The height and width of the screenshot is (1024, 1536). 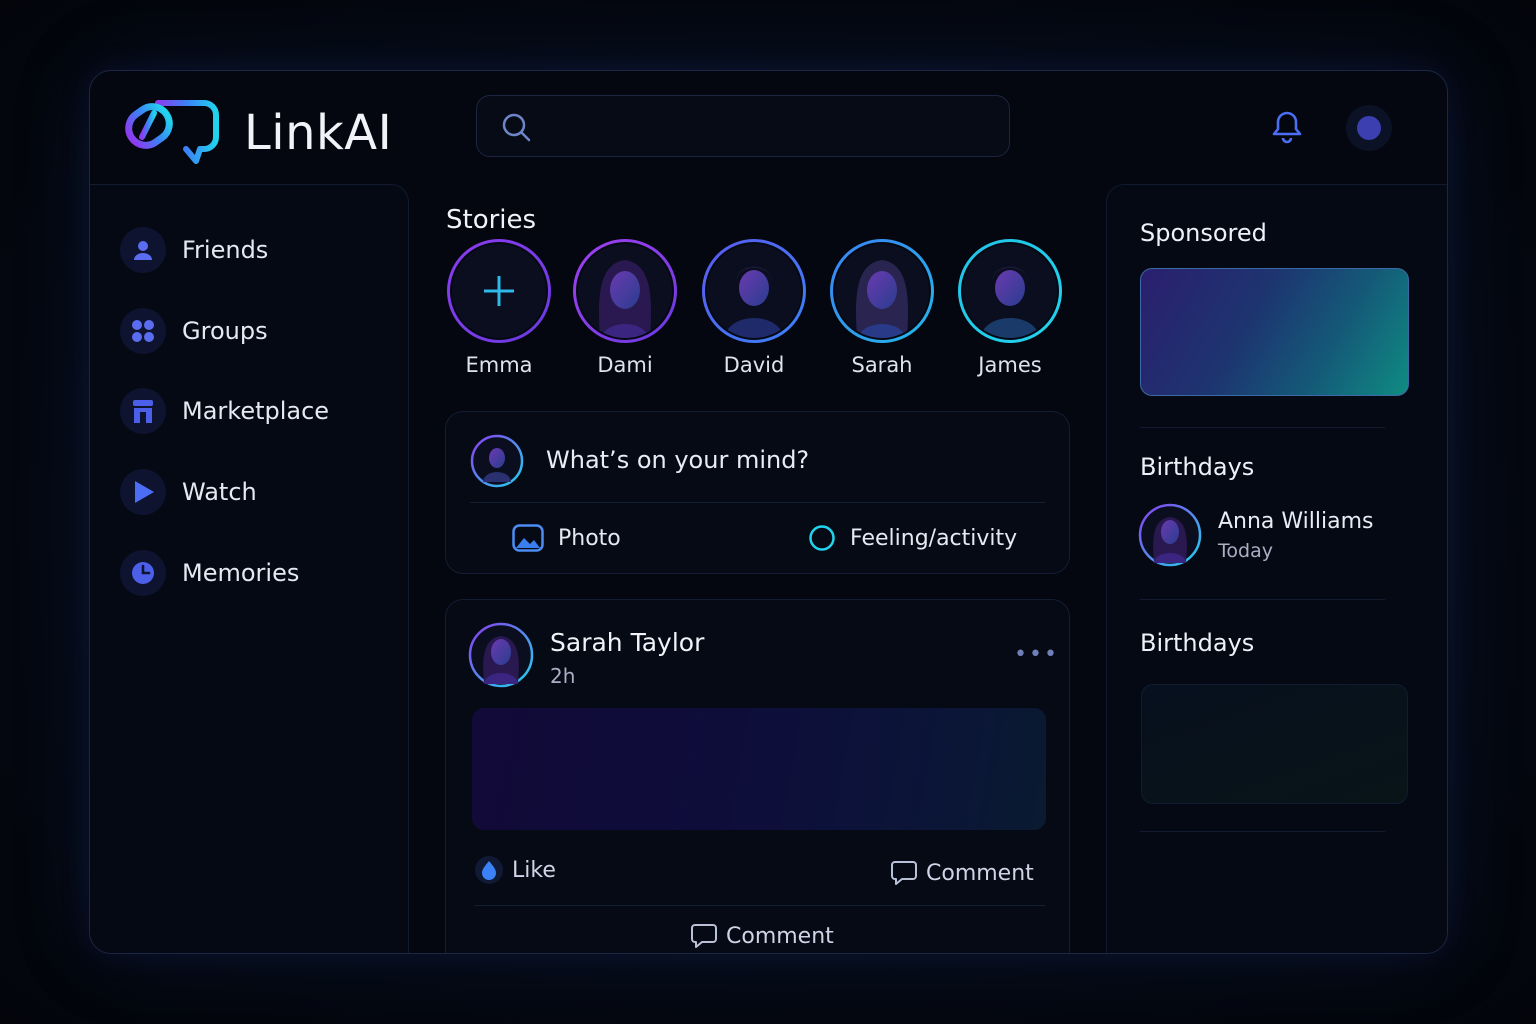 I want to click on story-name: James, so click(x=1010, y=365).